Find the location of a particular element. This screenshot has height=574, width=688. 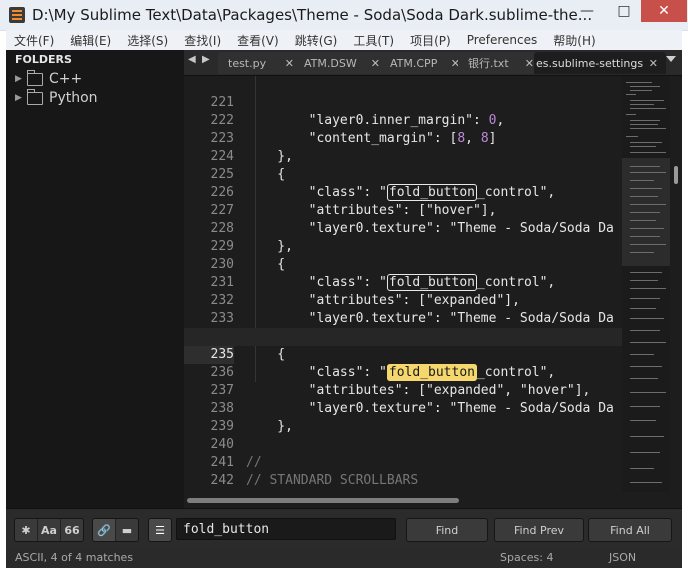

whole-word-toggle-icon: 66 is located at coordinates (72, 530).